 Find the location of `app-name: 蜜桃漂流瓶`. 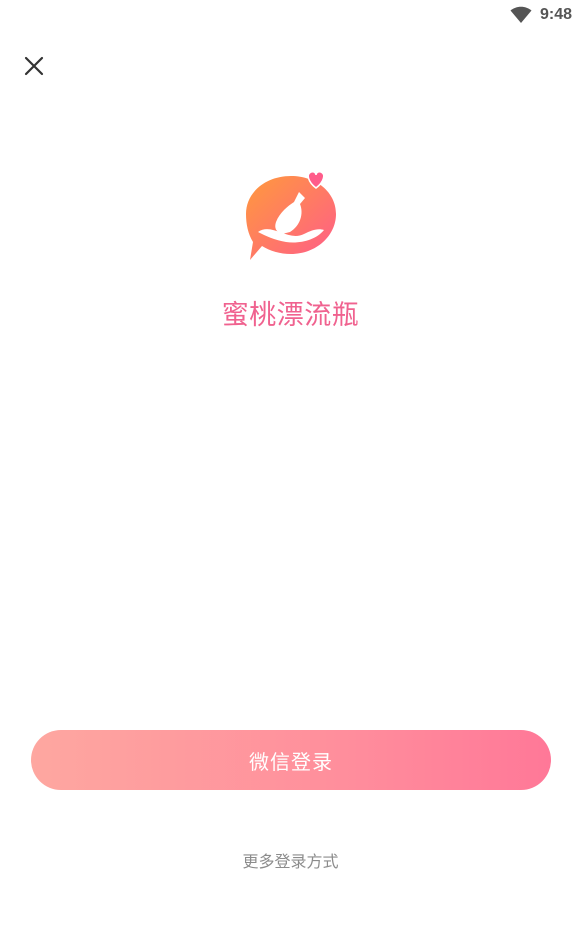

app-name: 蜜桃漂流瓶 is located at coordinates (290, 315).